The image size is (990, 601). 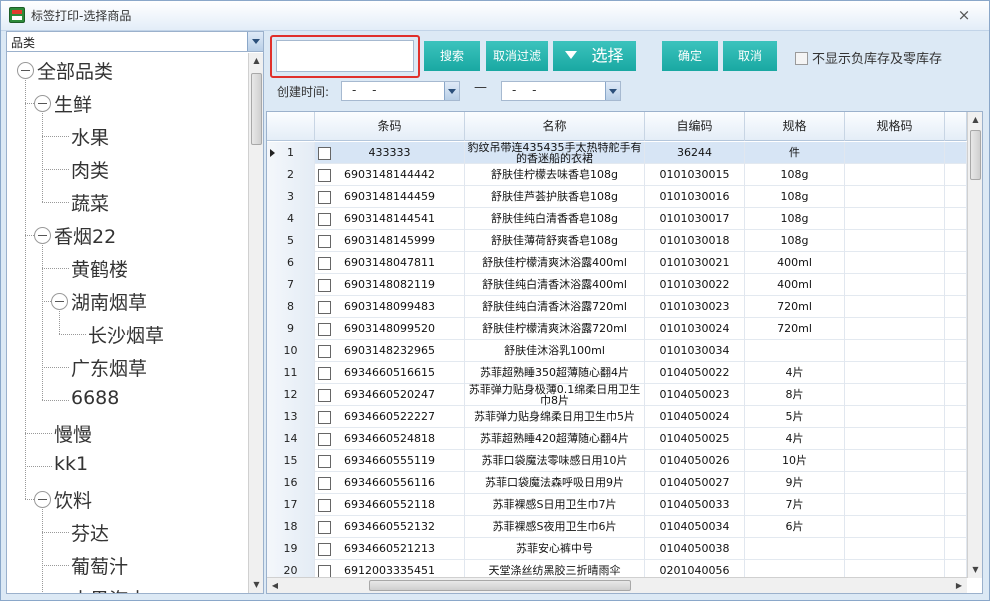 What do you see at coordinates (90, 532) in the screenshot?
I see `tree-node: 芬达` at bounding box center [90, 532].